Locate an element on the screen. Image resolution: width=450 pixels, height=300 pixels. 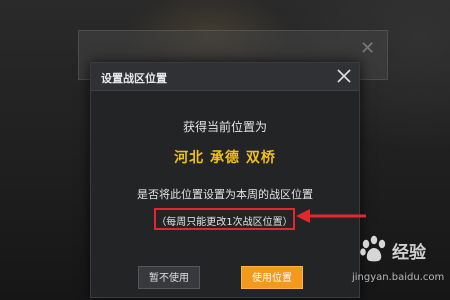
cancel-button: 暂不使用 is located at coordinates (169, 277).